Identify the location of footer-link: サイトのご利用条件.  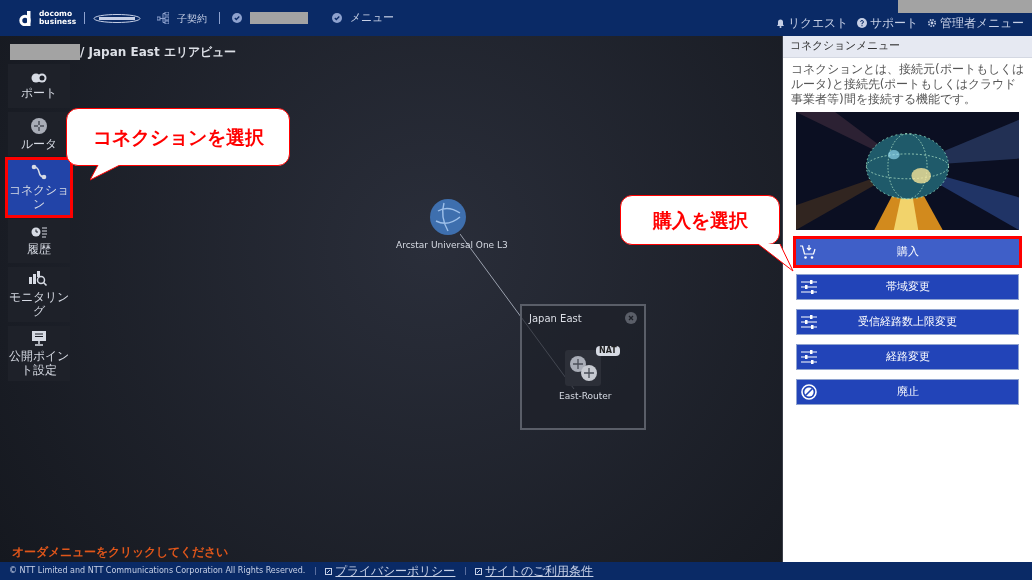
(539, 571).